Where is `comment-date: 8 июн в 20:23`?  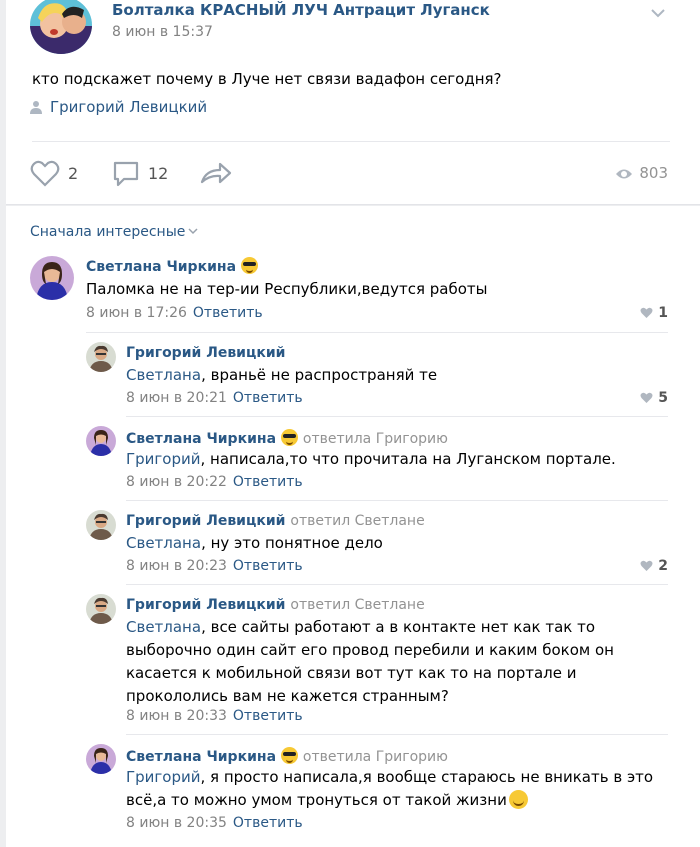
comment-date: 8 июн в 20:23 is located at coordinates (176, 566).